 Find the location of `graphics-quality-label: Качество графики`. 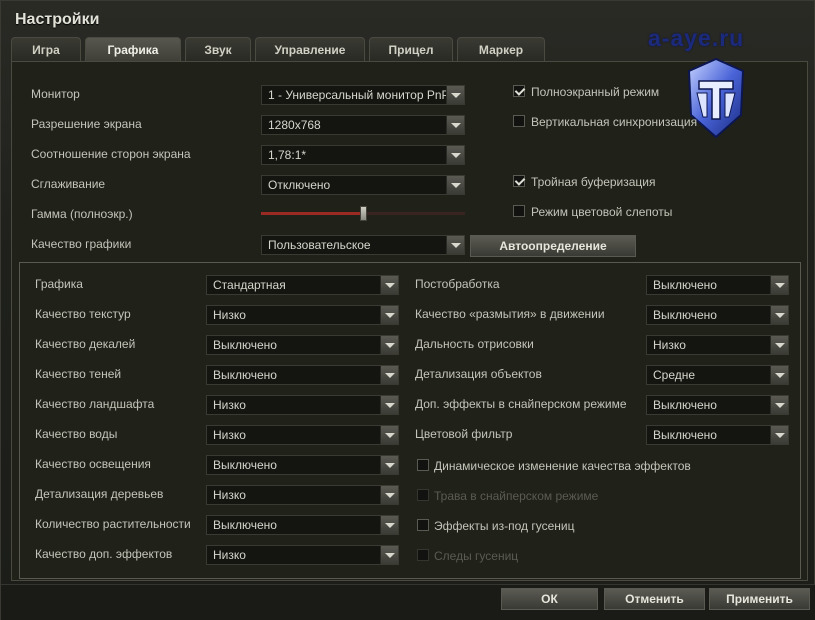

graphics-quality-label: Качество графики is located at coordinates (81, 244).